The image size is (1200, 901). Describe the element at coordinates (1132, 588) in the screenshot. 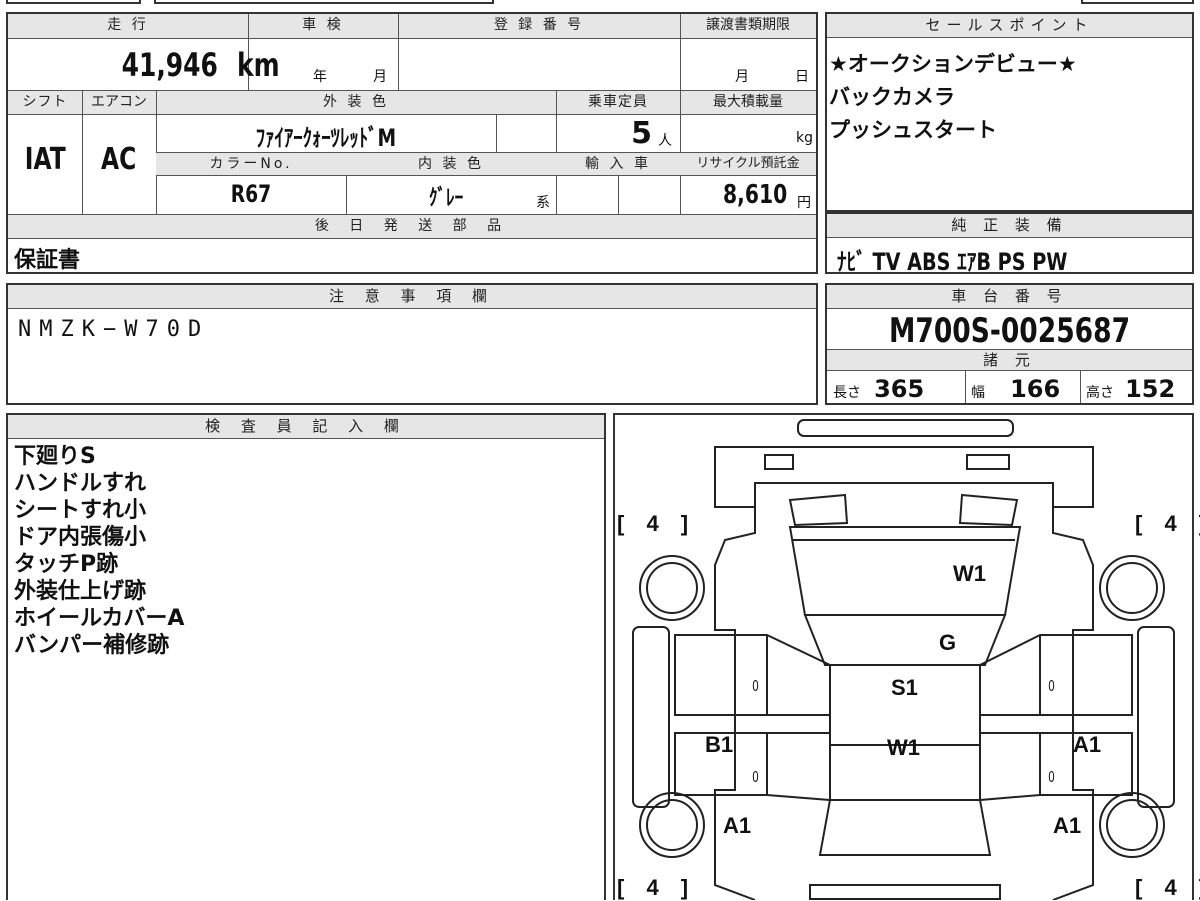

I see `wheel-front-right-icon` at that location.